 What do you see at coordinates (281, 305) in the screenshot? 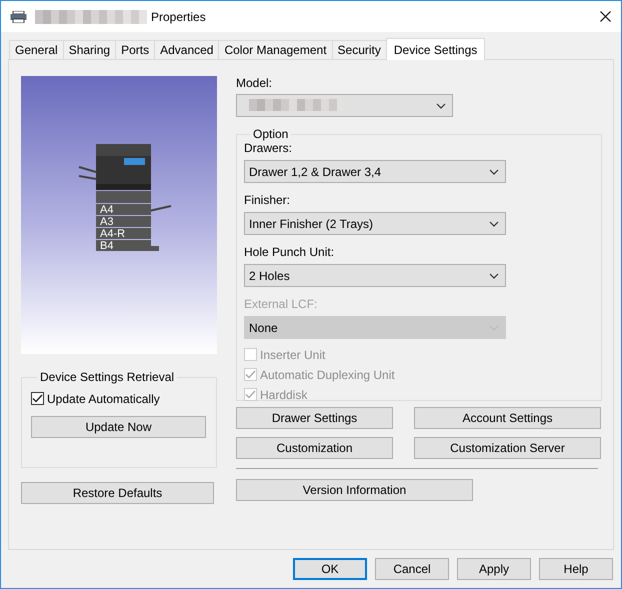
I see `field-label: External LCF:` at bounding box center [281, 305].